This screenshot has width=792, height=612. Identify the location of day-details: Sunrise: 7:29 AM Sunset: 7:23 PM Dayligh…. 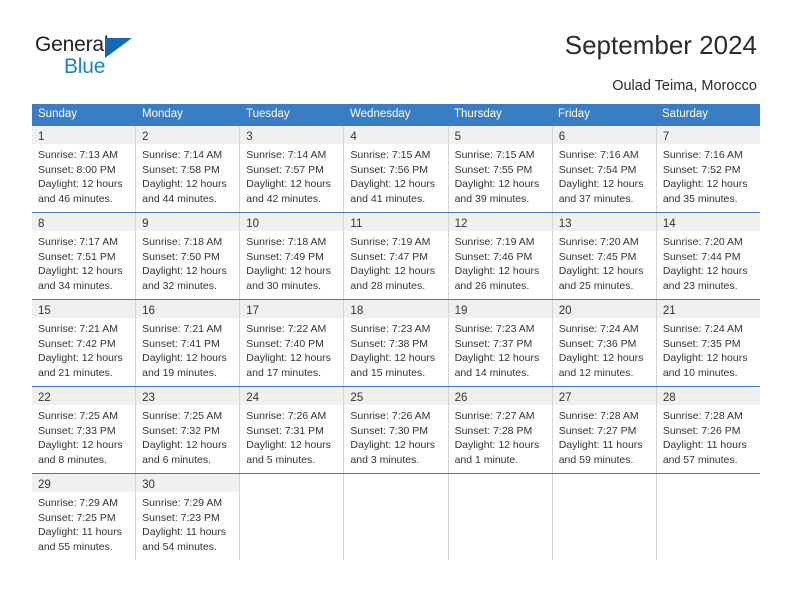
(187, 523).